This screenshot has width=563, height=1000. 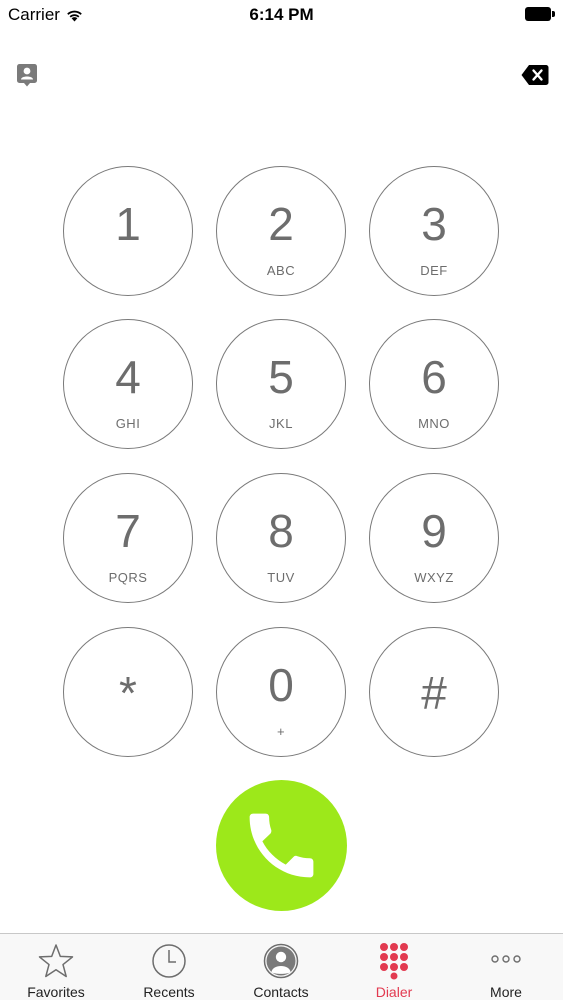 I want to click on key-6: 6 MNO, so click(x=434, y=384).